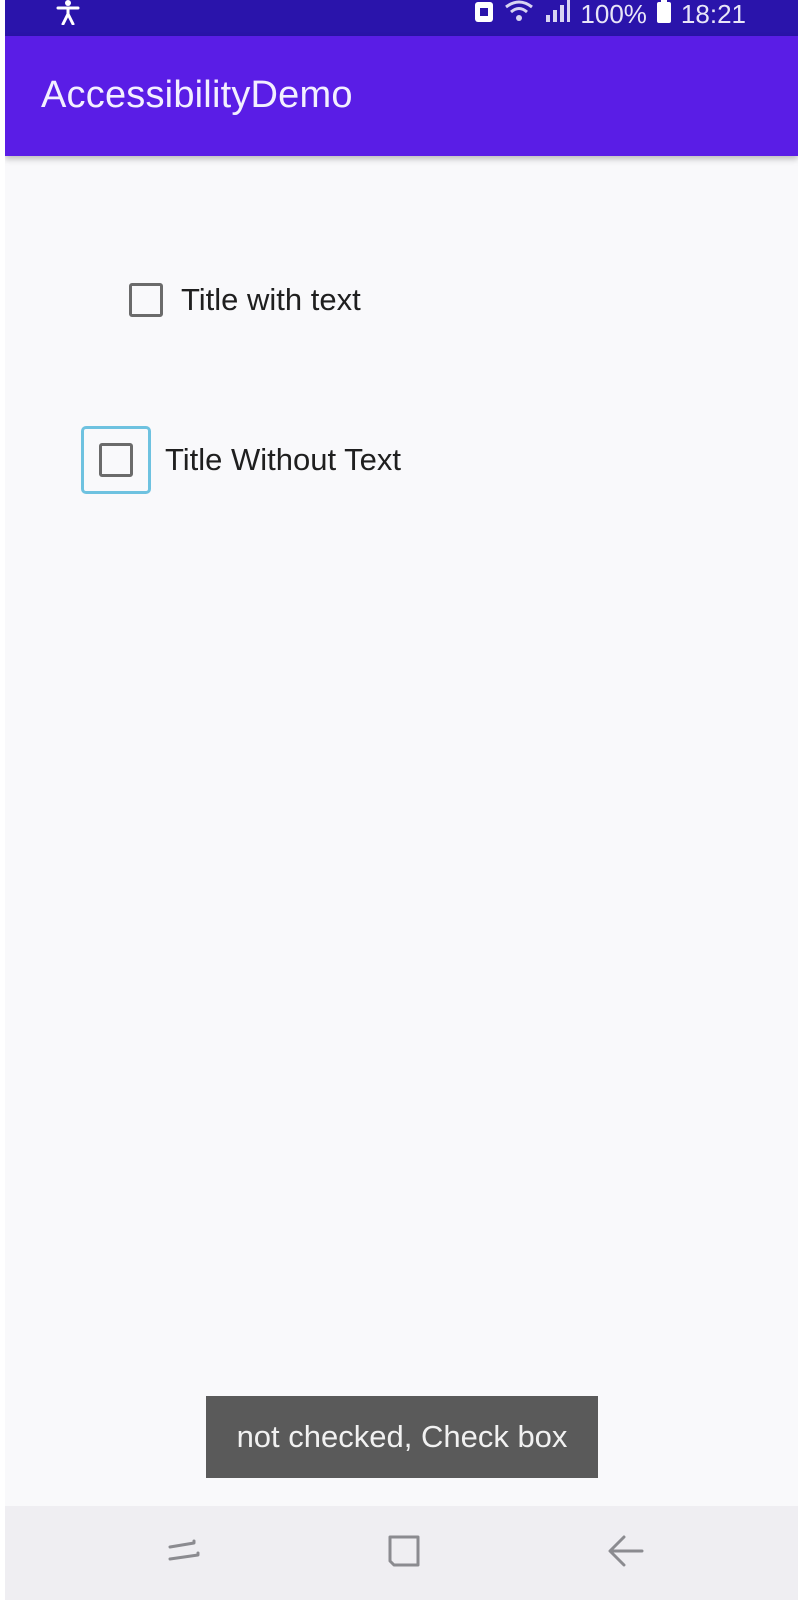 This screenshot has width=802, height=1600. I want to click on home-button, so click(404, 1553).